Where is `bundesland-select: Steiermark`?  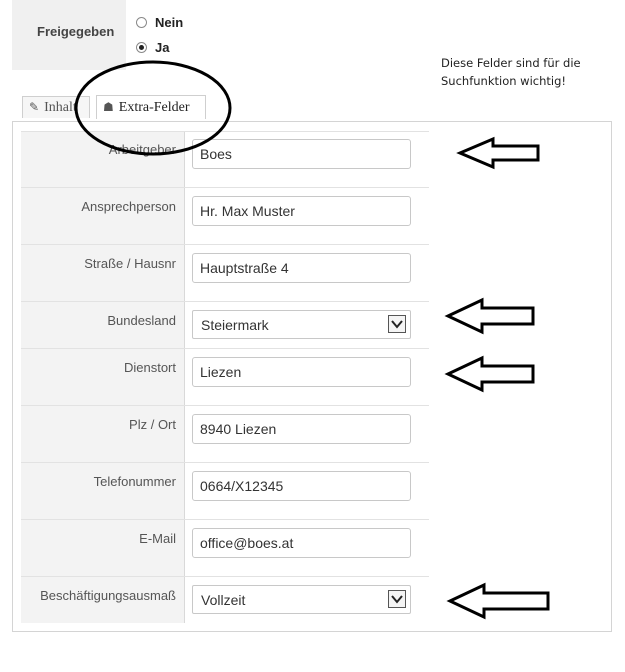
bundesland-select: Steiermark is located at coordinates (301, 324).